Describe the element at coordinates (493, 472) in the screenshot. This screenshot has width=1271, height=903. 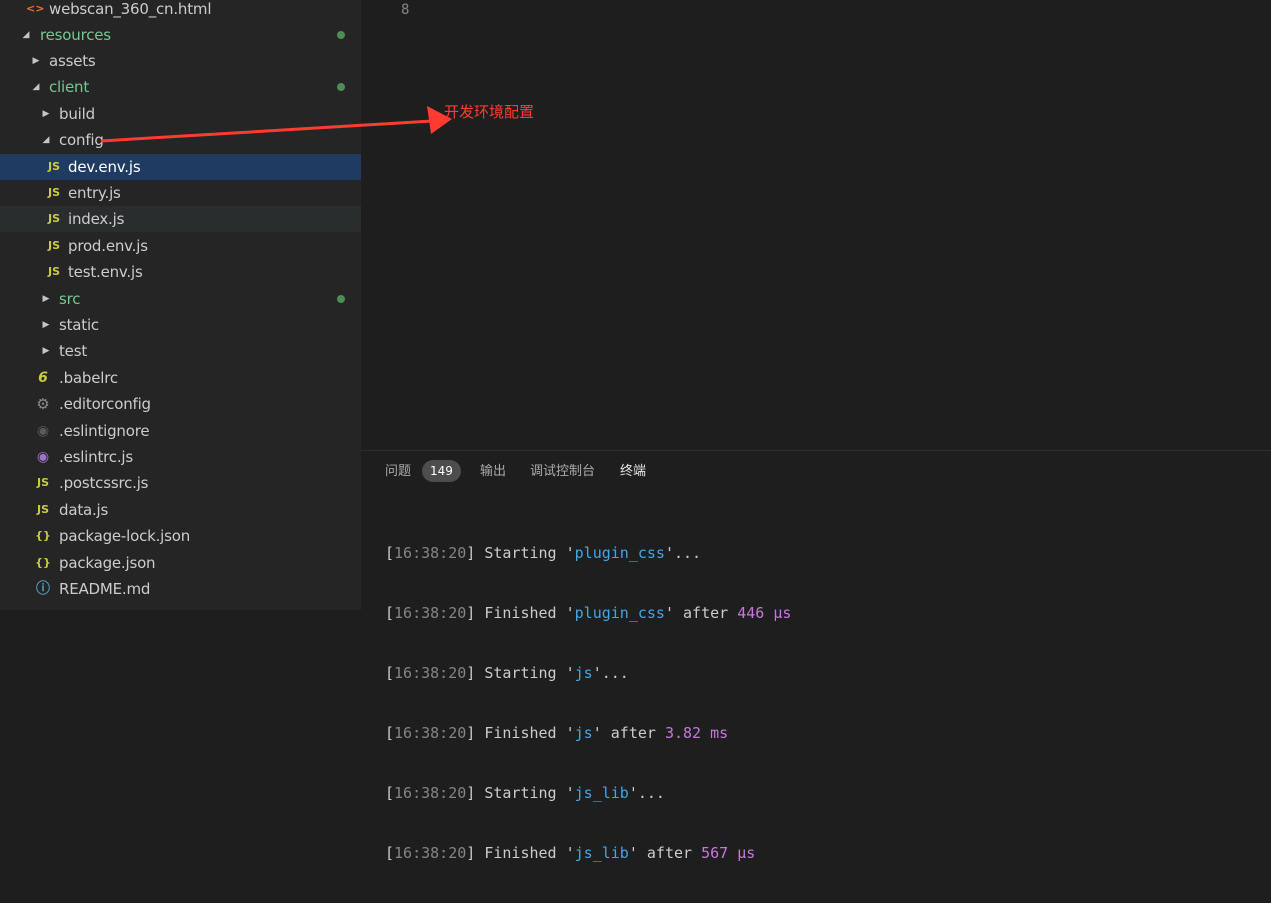
I see `tab-output: 输出` at that location.